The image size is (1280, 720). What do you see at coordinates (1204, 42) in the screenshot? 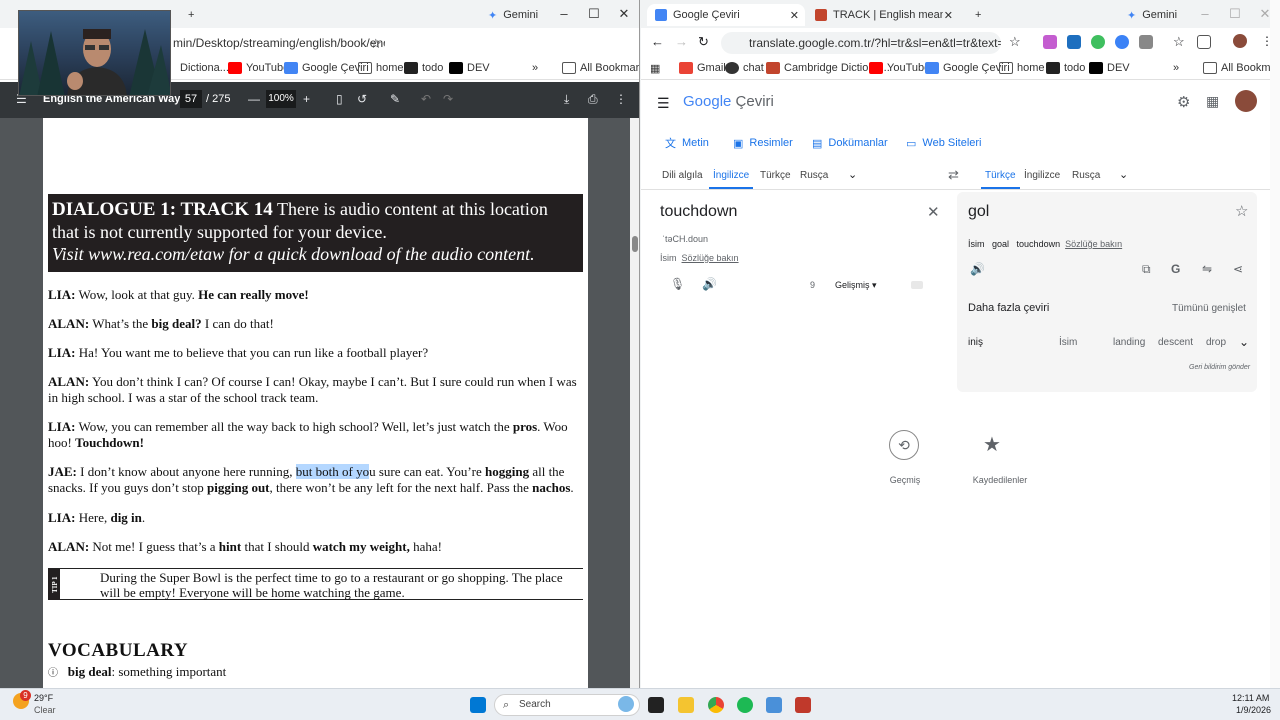
I see `tab-search-icon` at bounding box center [1204, 42].